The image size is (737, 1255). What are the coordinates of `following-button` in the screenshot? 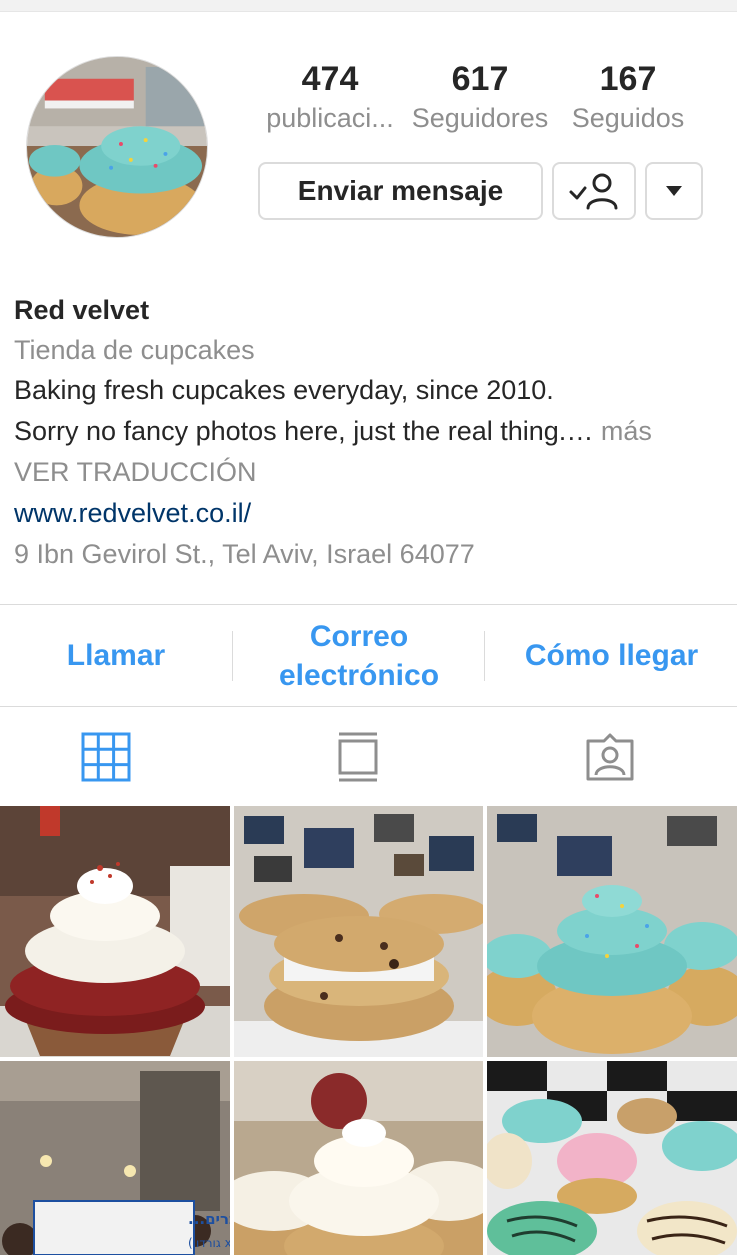 It's located at (594, 191).